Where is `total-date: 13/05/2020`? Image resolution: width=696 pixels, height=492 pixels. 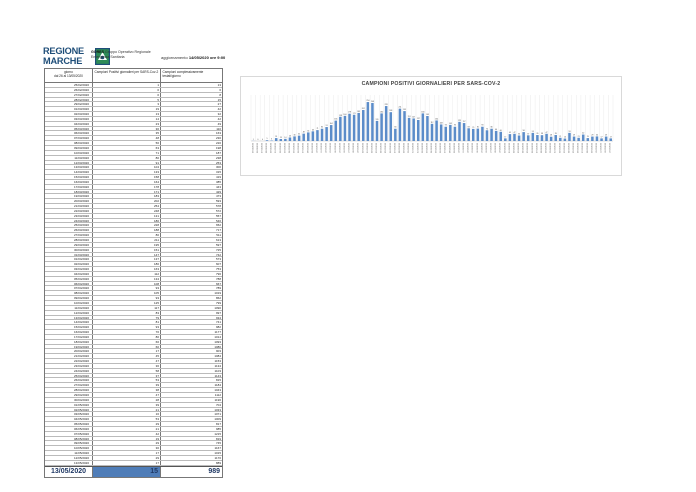 total-date: 13/05/2020 is located at coordinates (69, 471).